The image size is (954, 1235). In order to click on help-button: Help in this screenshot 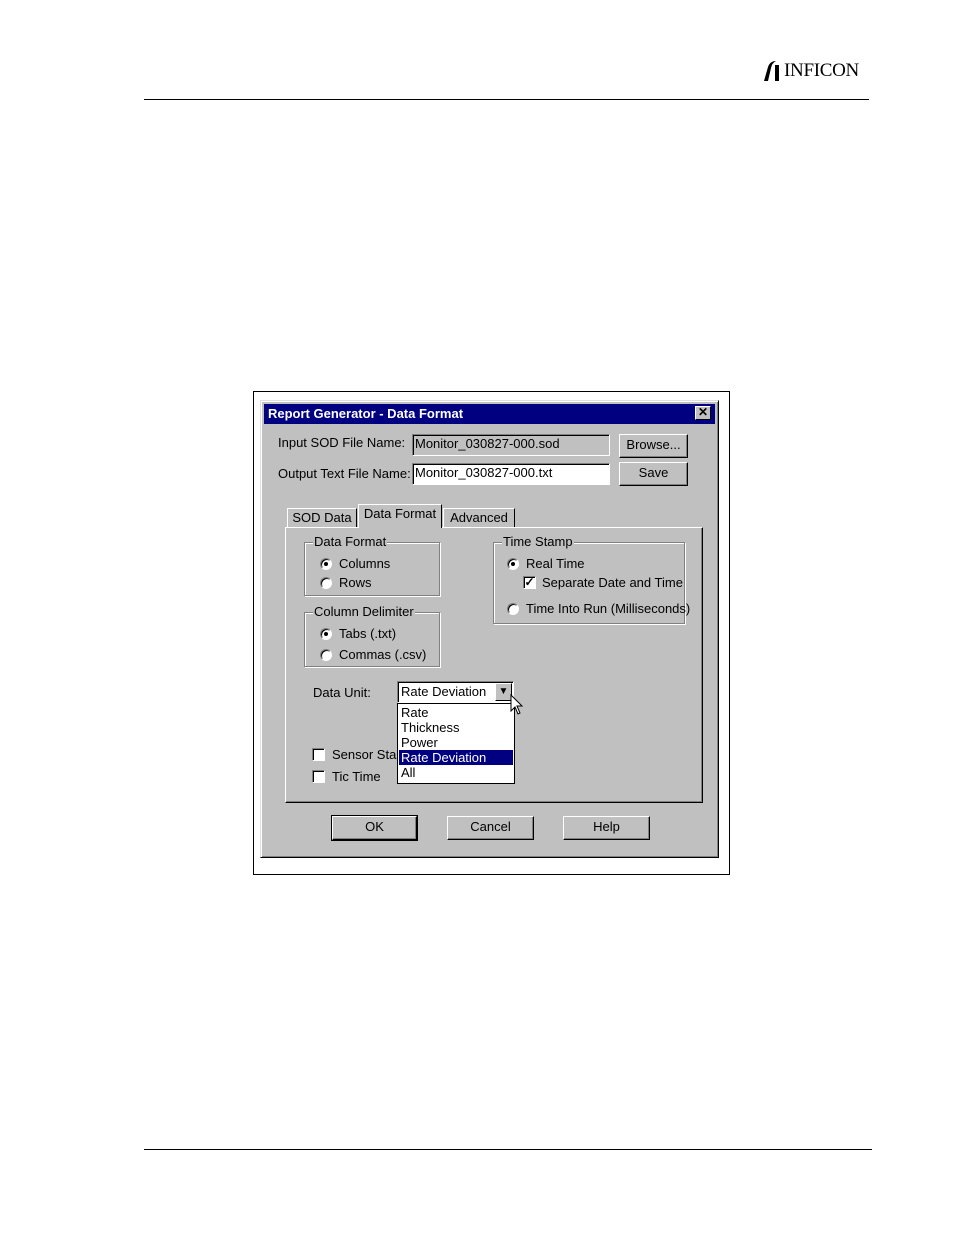, I will do `click(606, 828)`.